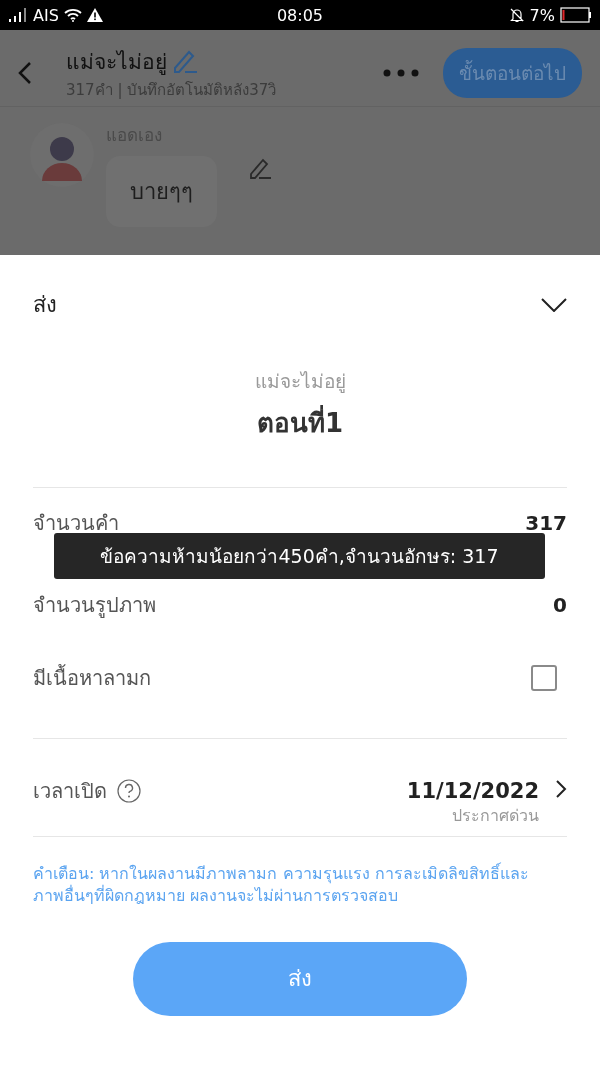 This screenshot has width=600, height=1067. I want to click on publish-date: 11/12/2022, so click(472, 791).